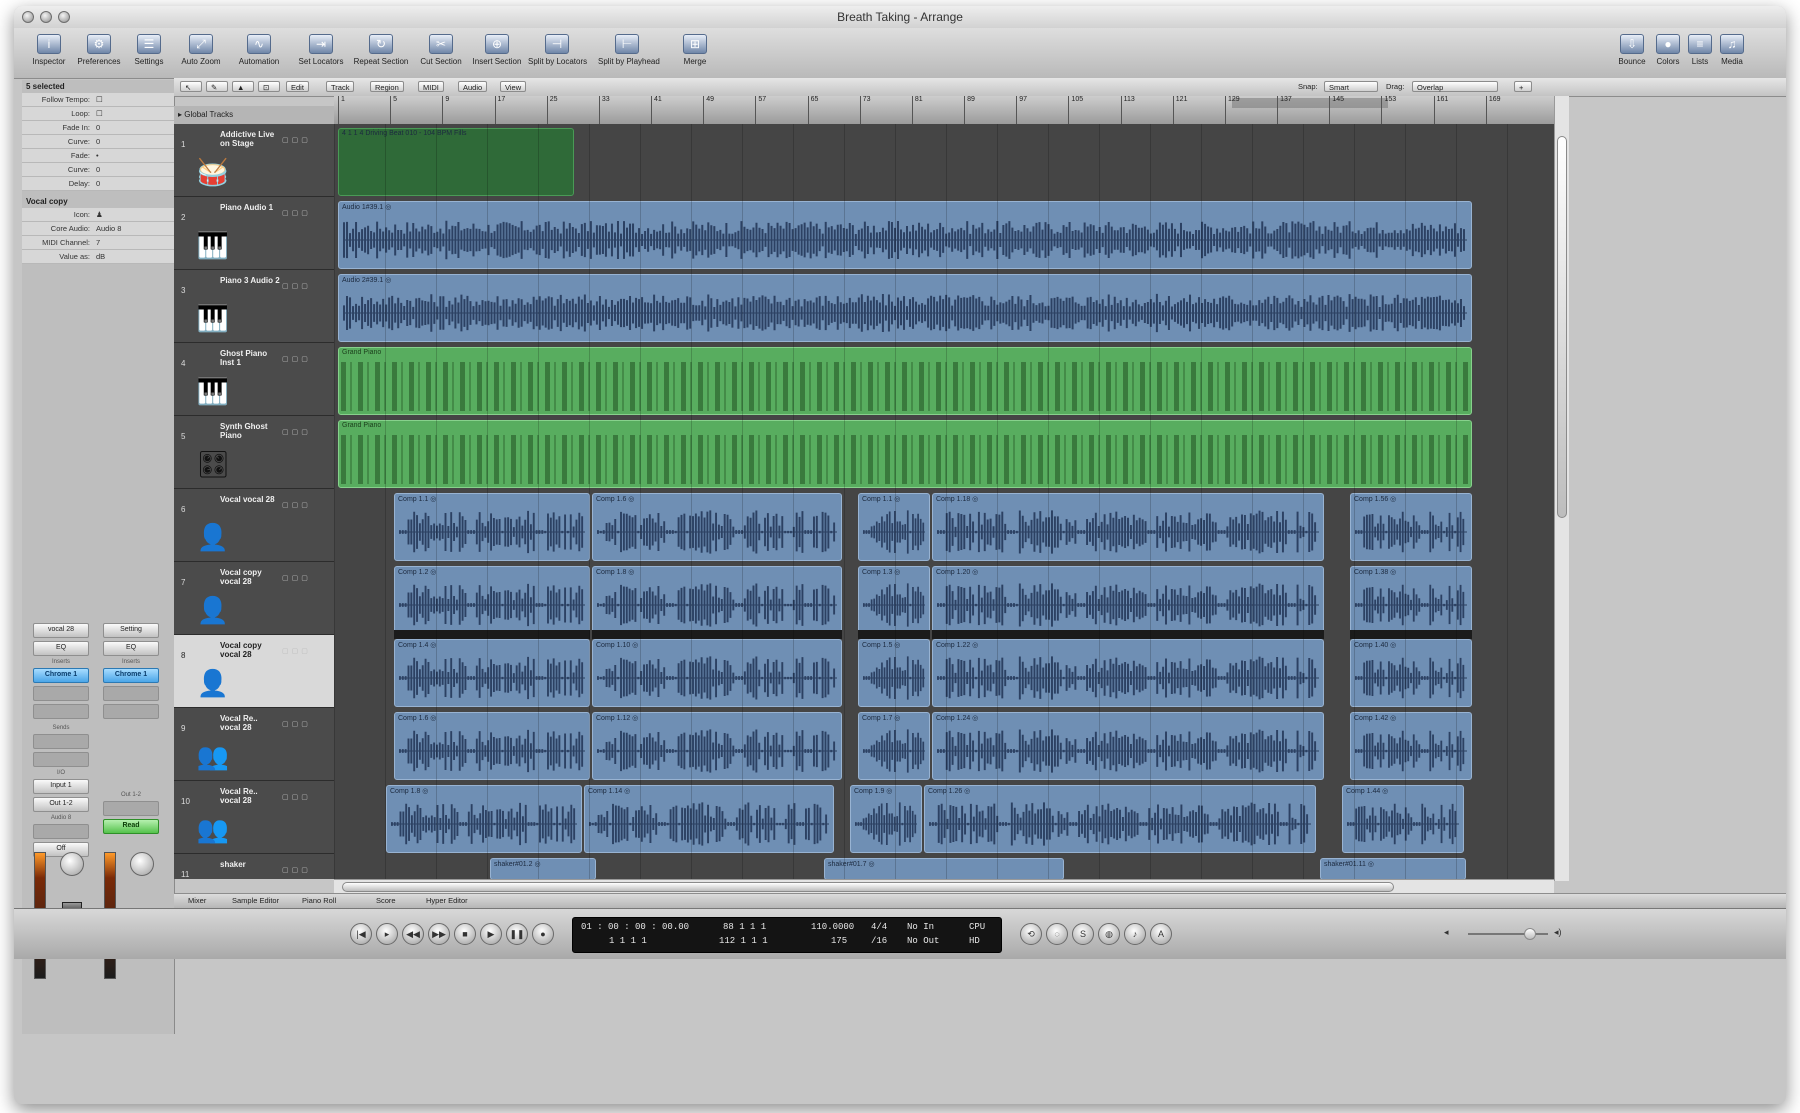 This screenshot has height=1113, width=1800. What do you see at coordinates (98, 86) in the screenshot?
I see `region-parameters-header: 5 selected` at bounding box center [98, 86].